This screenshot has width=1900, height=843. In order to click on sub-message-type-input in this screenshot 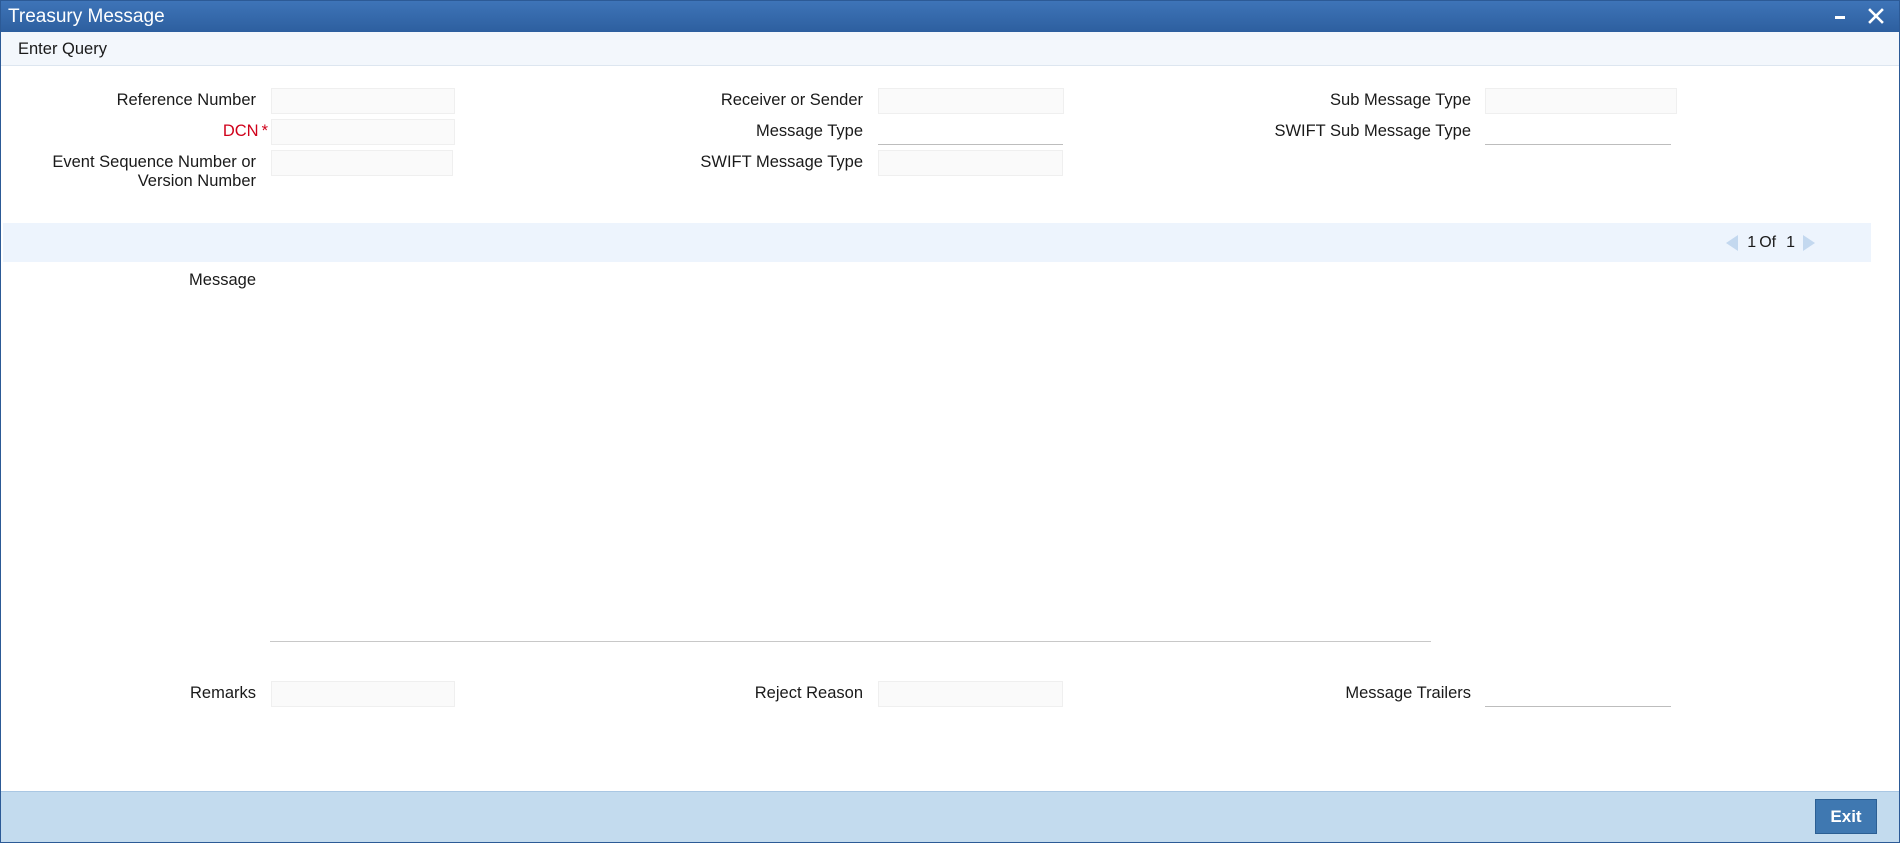, I will do `click(1581, 101)`.